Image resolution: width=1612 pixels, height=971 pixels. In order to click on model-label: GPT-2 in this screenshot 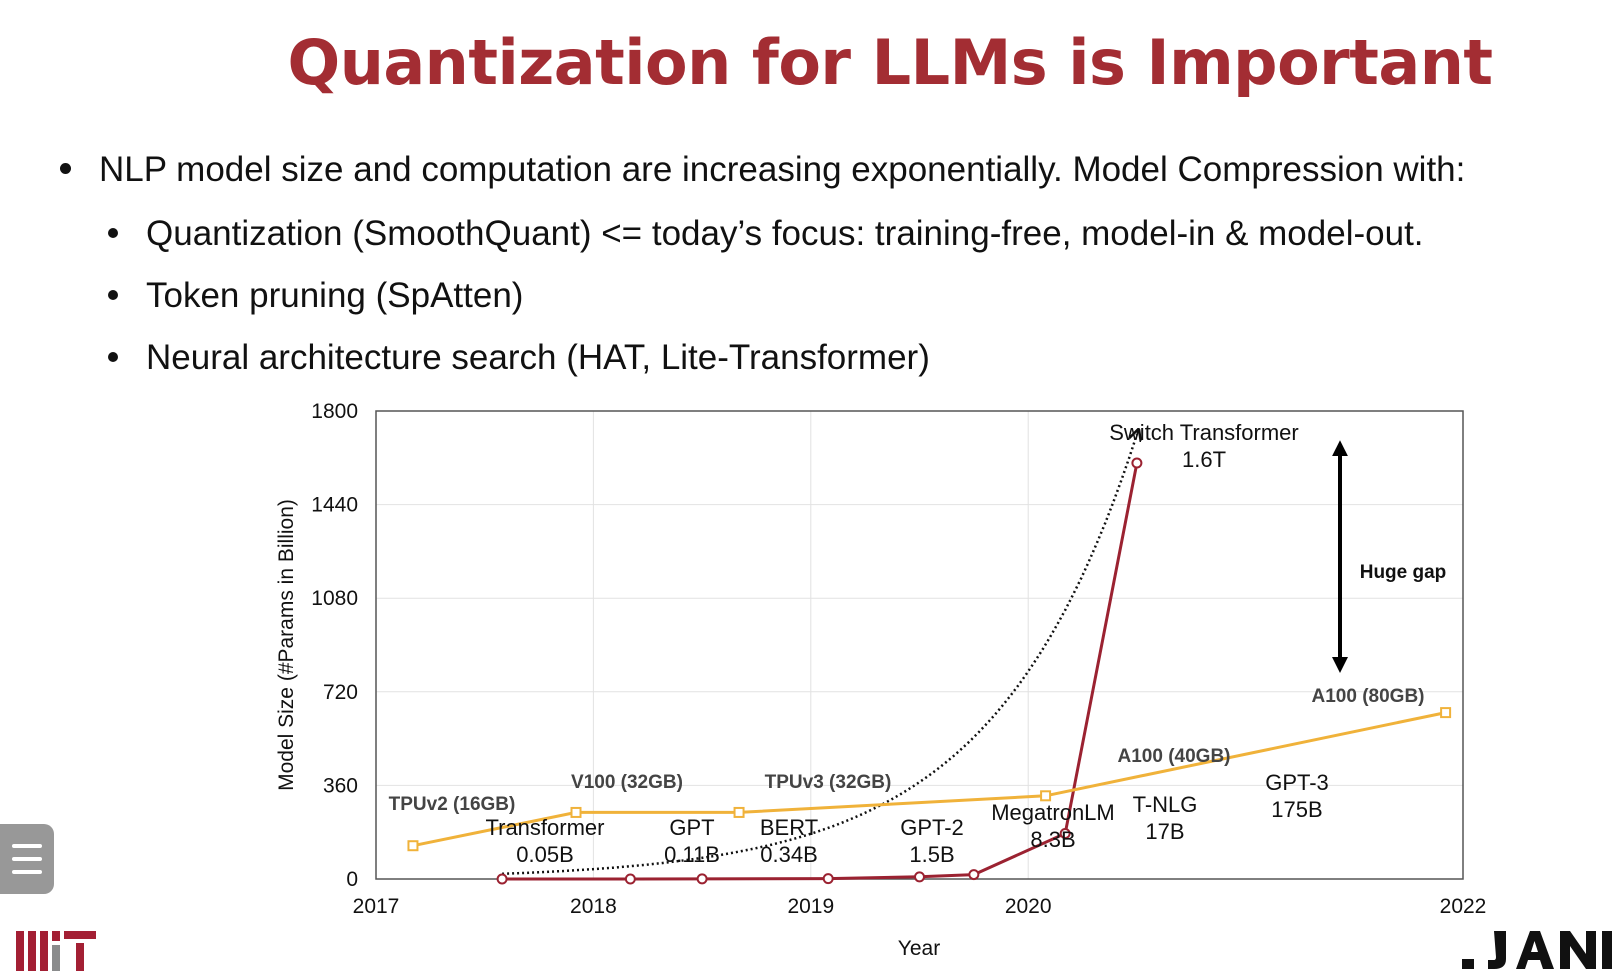, I will do `click(932, 827)`.